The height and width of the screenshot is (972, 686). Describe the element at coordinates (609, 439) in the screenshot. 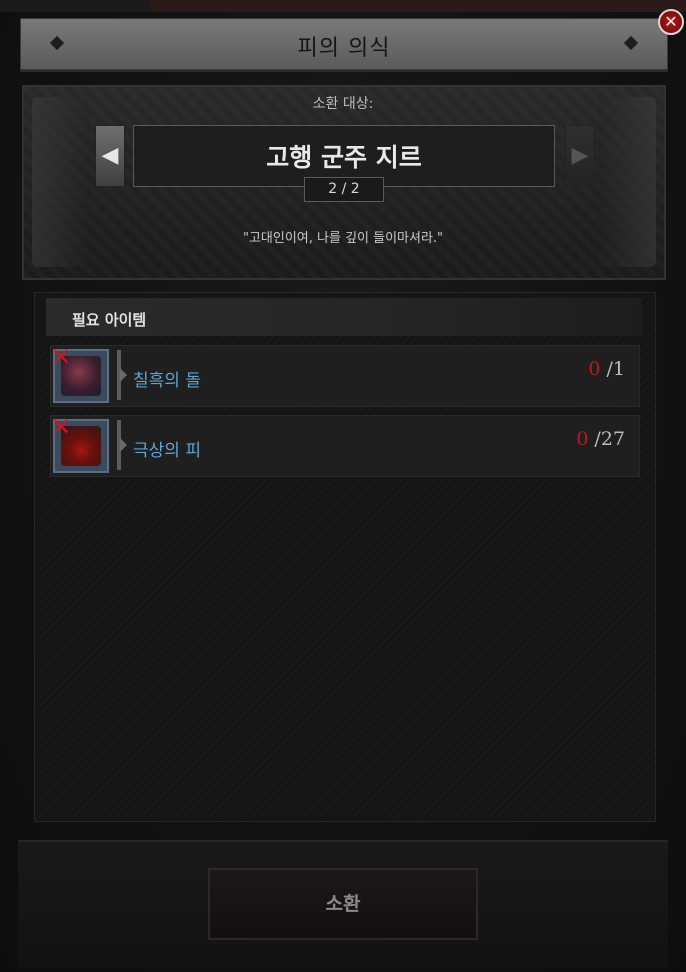

I see `item-need-count: /27` at that location.